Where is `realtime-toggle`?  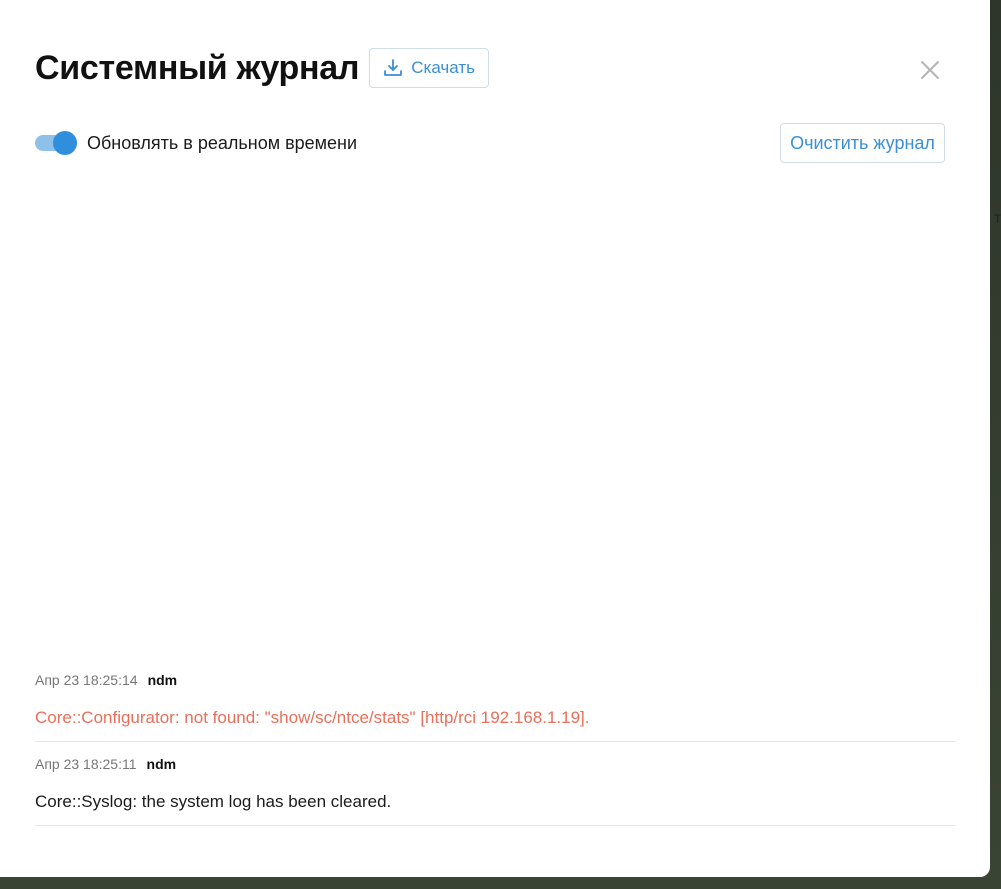
realtime-toggle is located at coordinates (57, 143).